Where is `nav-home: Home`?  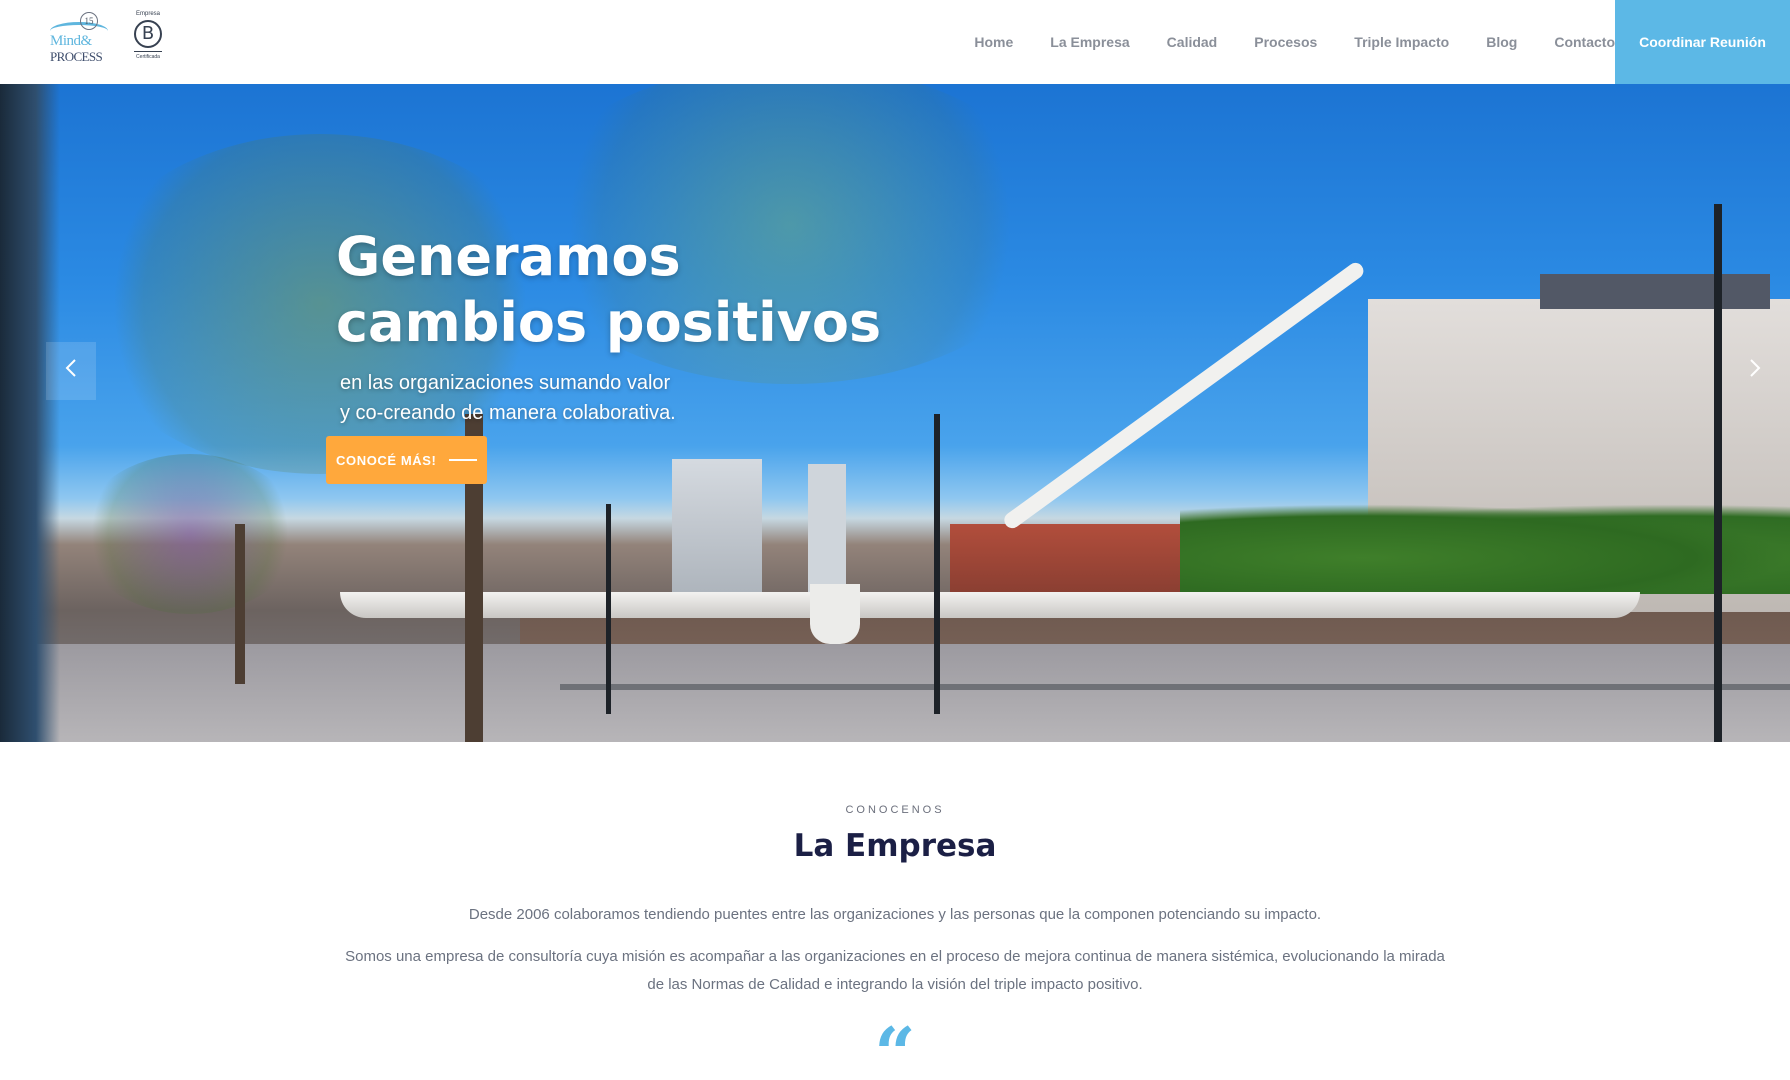
nav-home: Home is located at coordinates (993, 42).